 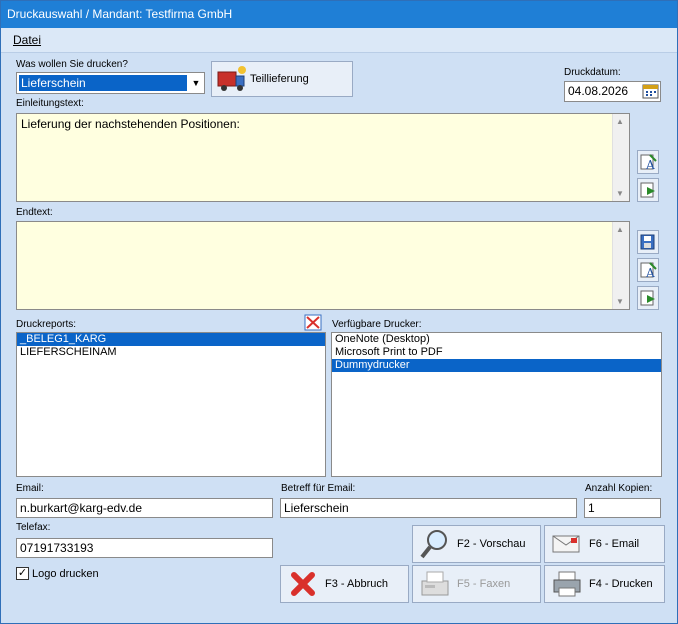 I want to click on subject-label: Betreff für Email:, so click(x=318, y=488).